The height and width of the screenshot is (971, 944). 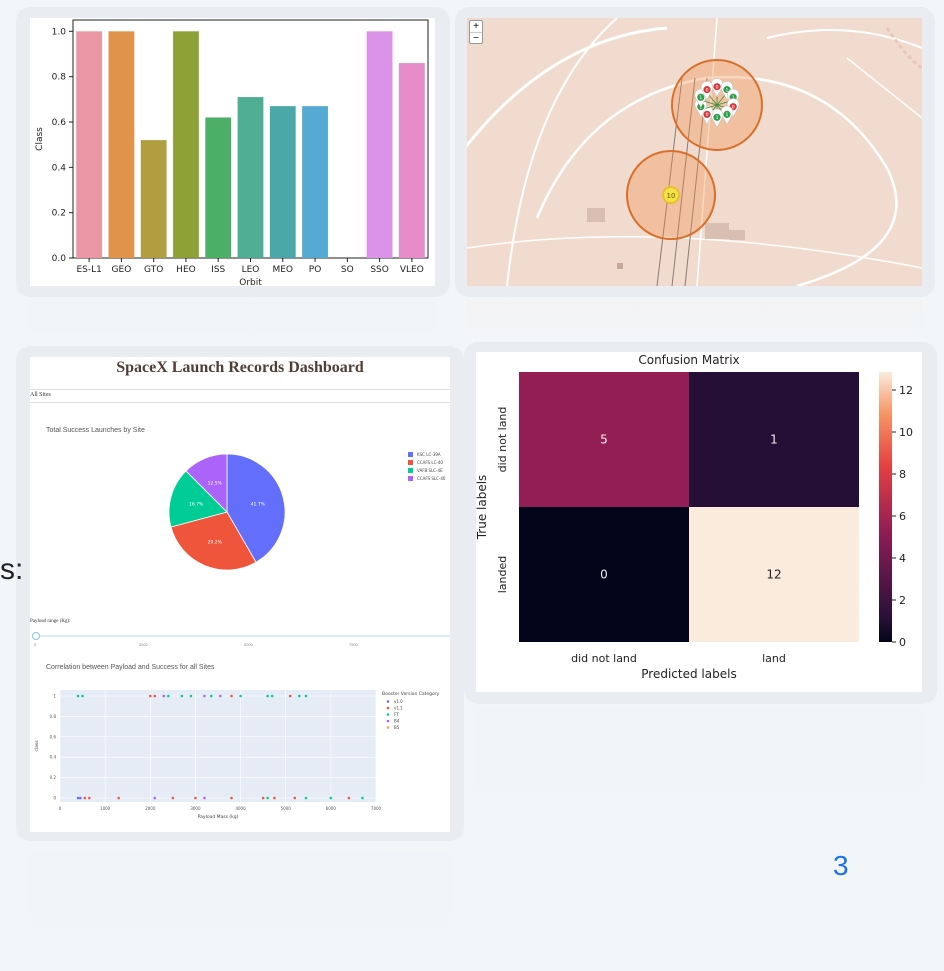 I want to click on scatter-plot-bg, so click(x=218, y=746).